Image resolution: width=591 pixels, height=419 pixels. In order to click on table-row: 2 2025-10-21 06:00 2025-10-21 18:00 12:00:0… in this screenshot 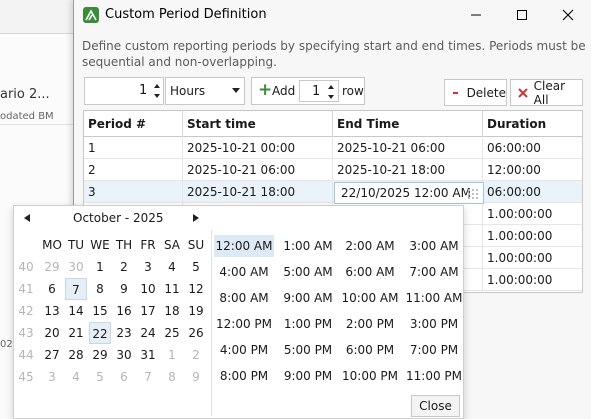, I will do `click(333, 170)`.